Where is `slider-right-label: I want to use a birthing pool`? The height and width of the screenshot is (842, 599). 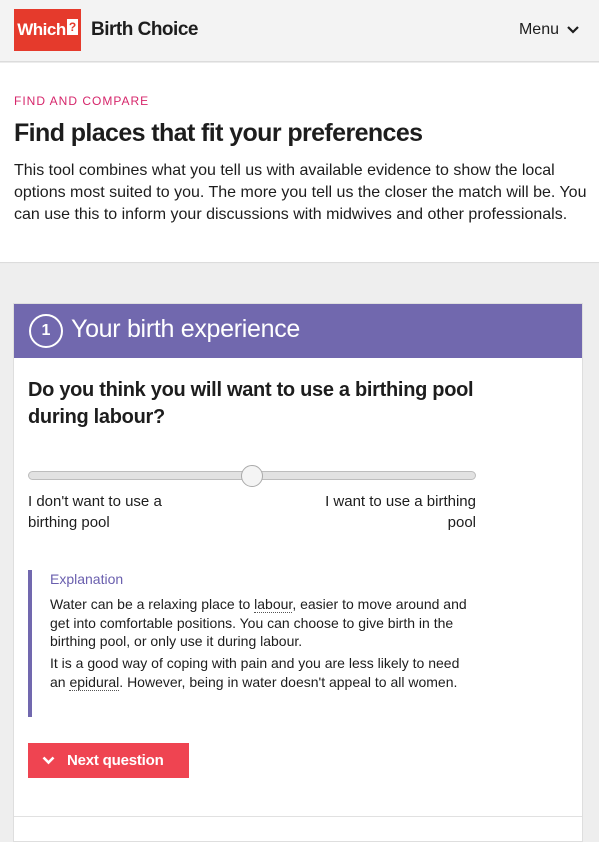 slider-right-label: I want to use a birthing pool is located at coordinates (400, 512).